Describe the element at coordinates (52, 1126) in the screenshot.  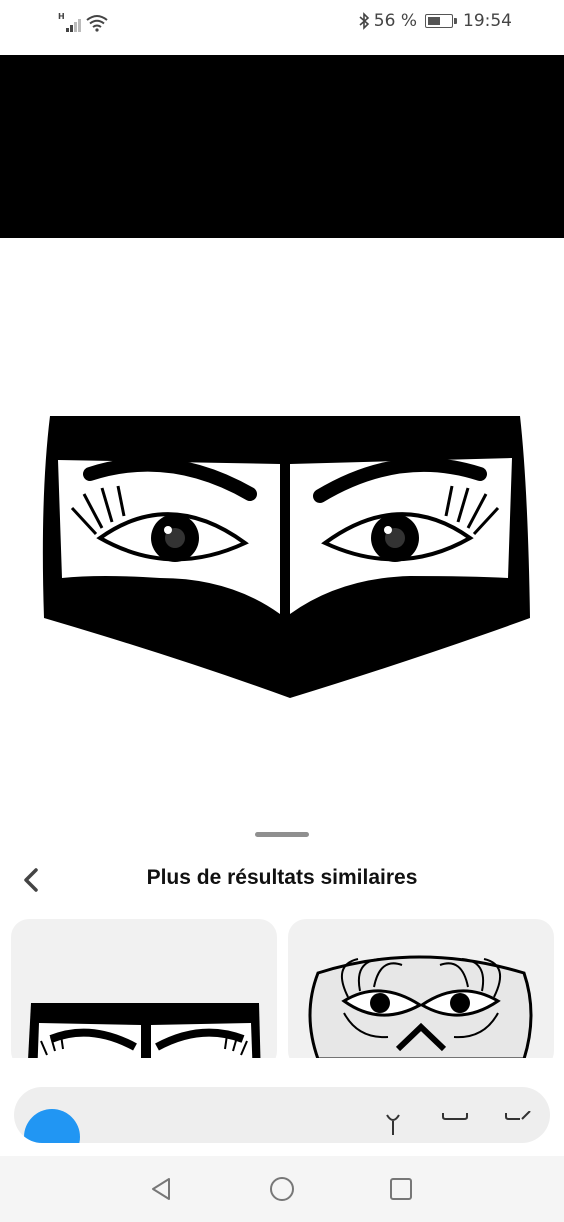
I see `search-icon` at that location.